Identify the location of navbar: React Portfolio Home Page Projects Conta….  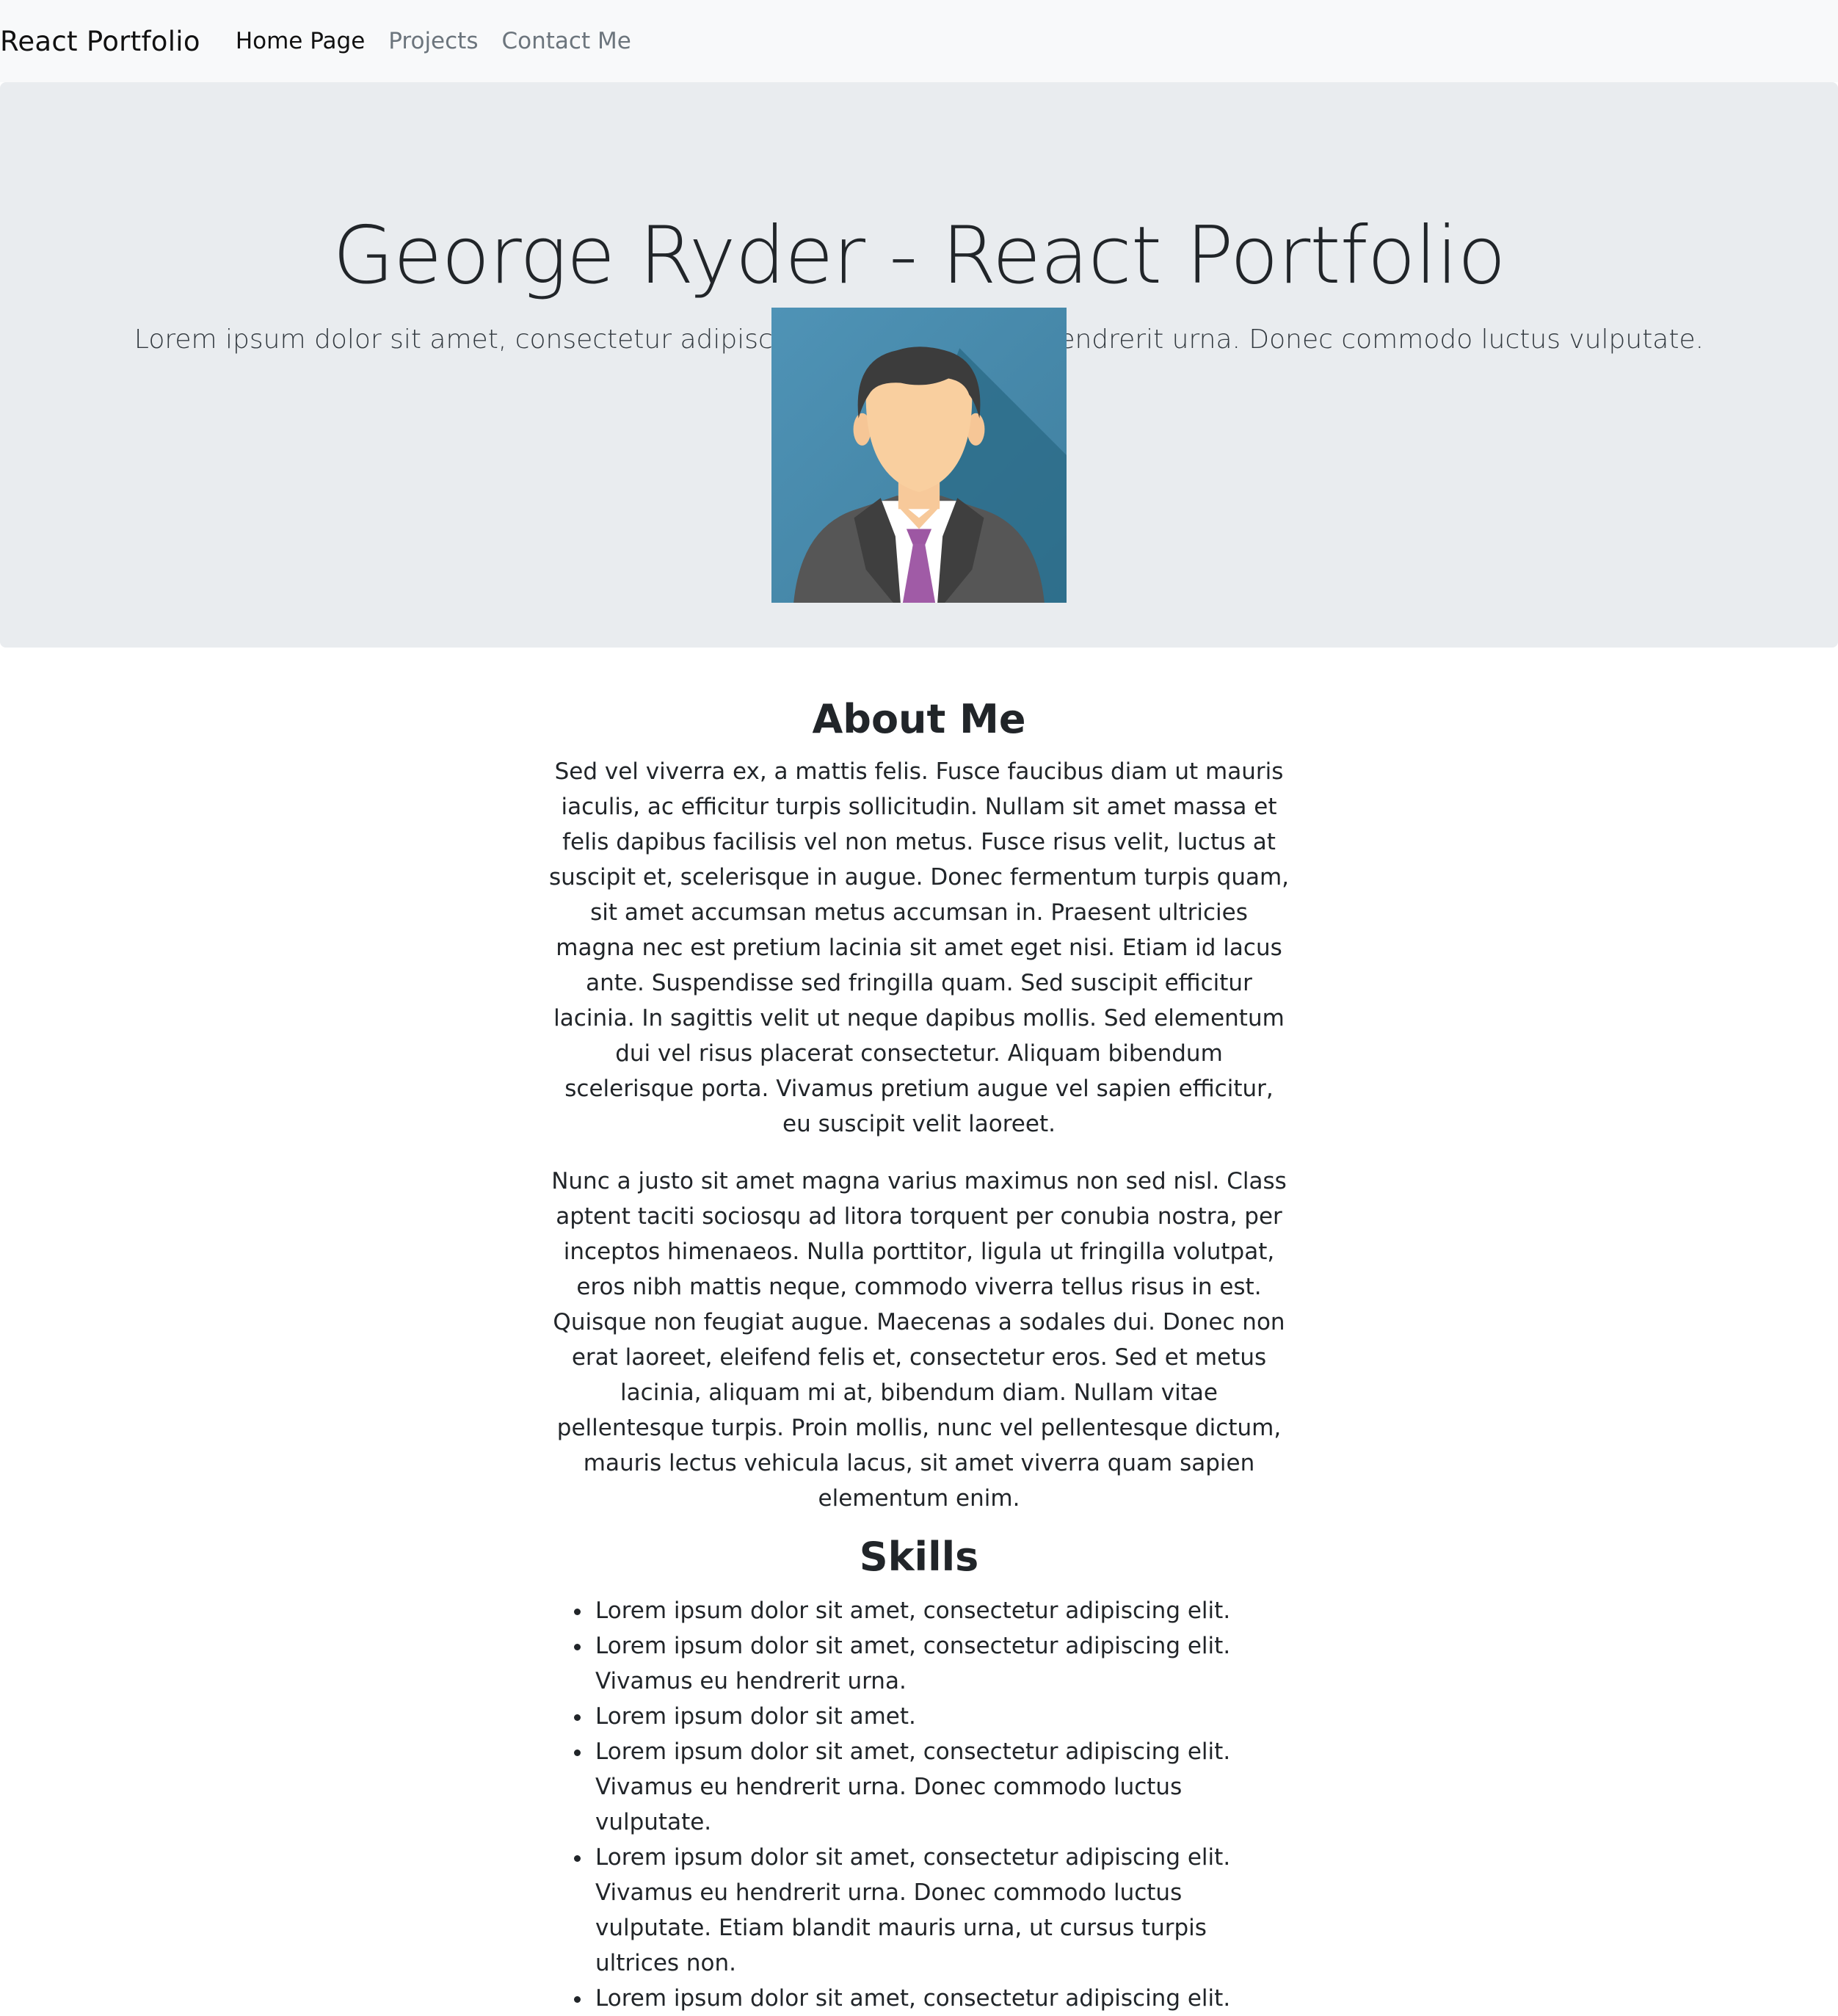
(919, 41).